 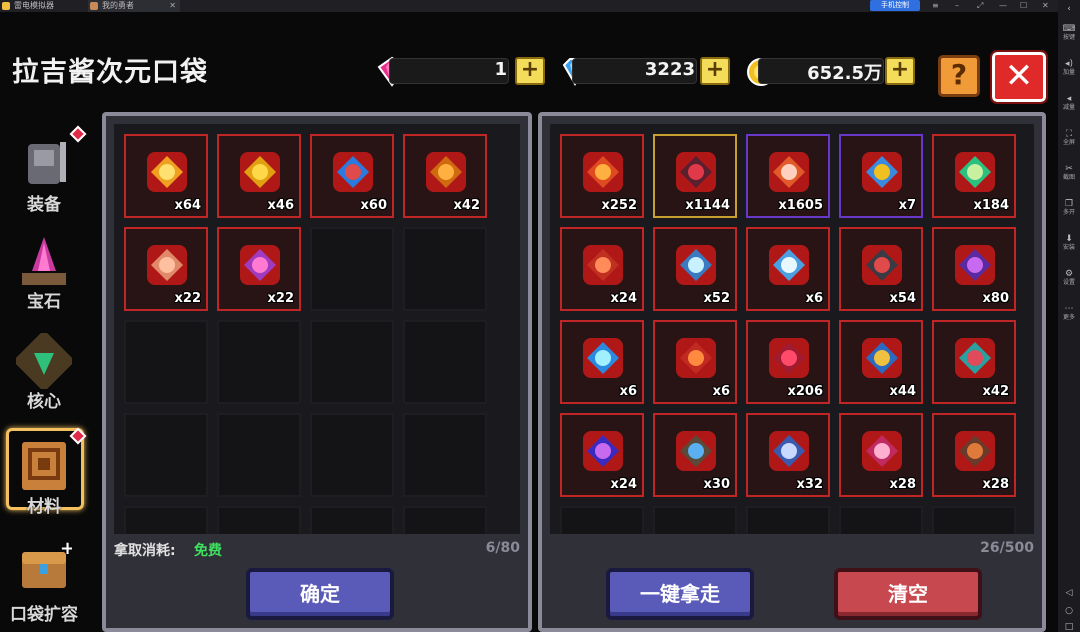 I want to click on close-button: ✕, so click(x=1019, y=77).